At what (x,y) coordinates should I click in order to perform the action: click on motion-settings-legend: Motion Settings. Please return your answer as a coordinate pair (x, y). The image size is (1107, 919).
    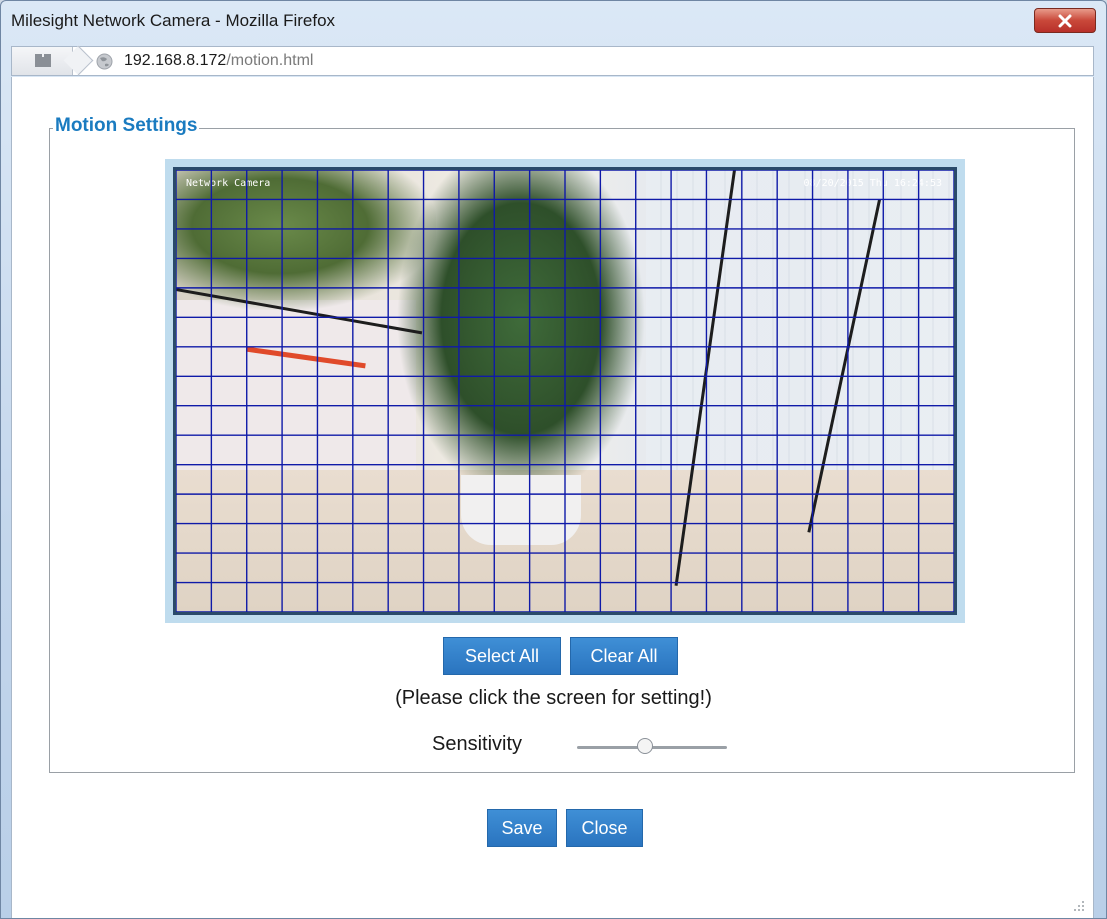
    Looking at the image, I should click on (126, 126).